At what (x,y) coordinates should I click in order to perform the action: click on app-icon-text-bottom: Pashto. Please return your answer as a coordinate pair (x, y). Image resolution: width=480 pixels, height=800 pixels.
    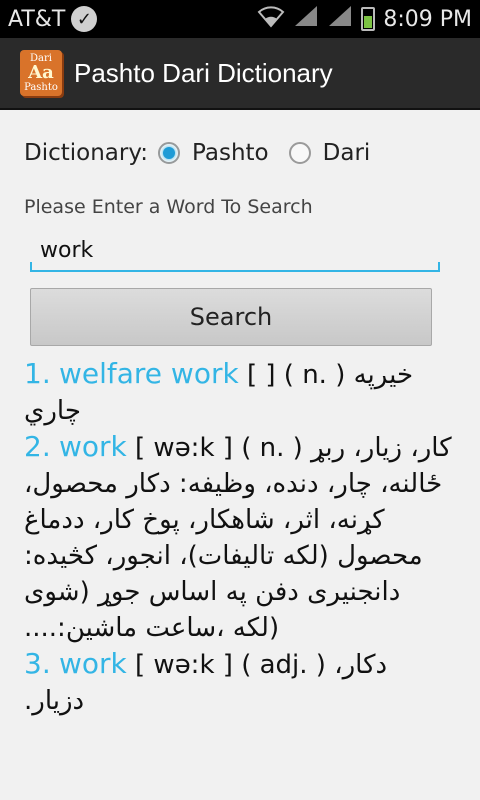
    Looking at the image, I should click on (41, 87).